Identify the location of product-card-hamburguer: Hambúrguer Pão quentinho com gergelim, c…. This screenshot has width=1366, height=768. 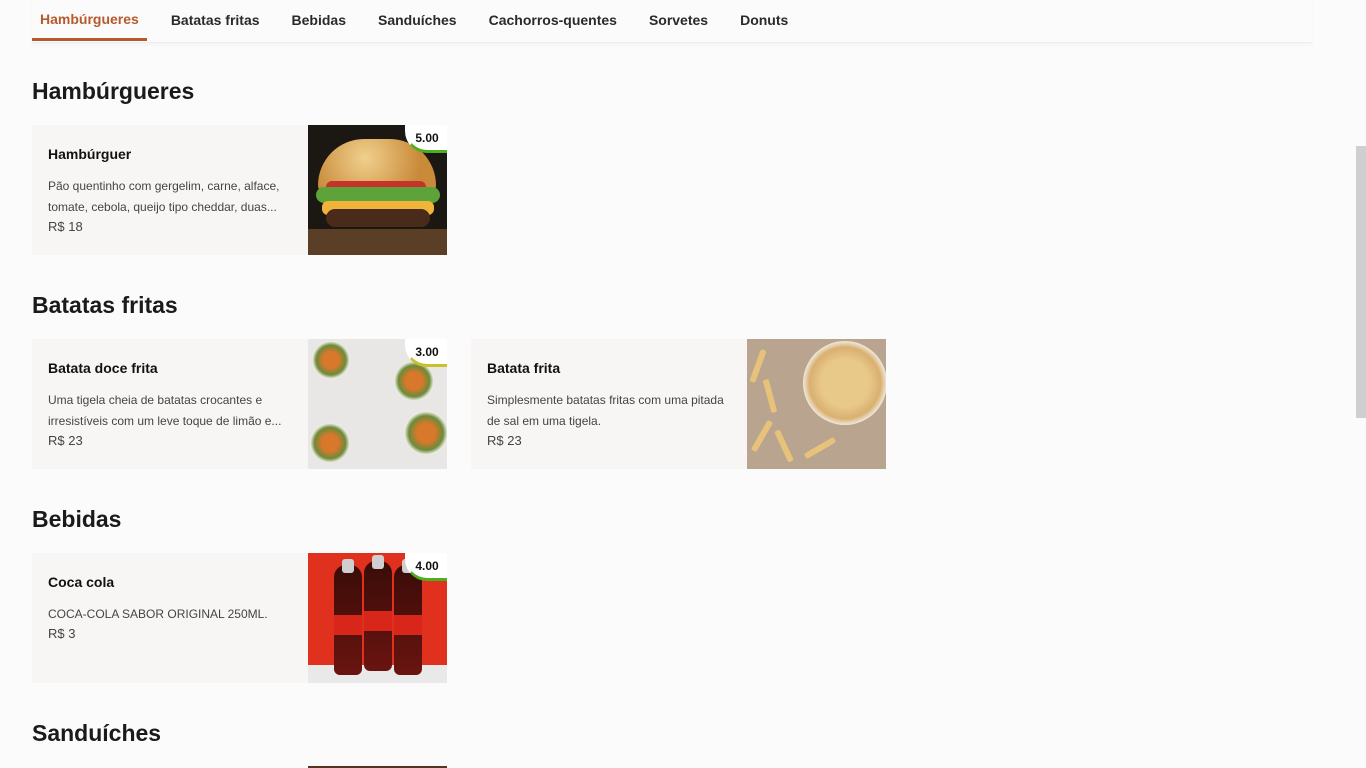
(239, 190).